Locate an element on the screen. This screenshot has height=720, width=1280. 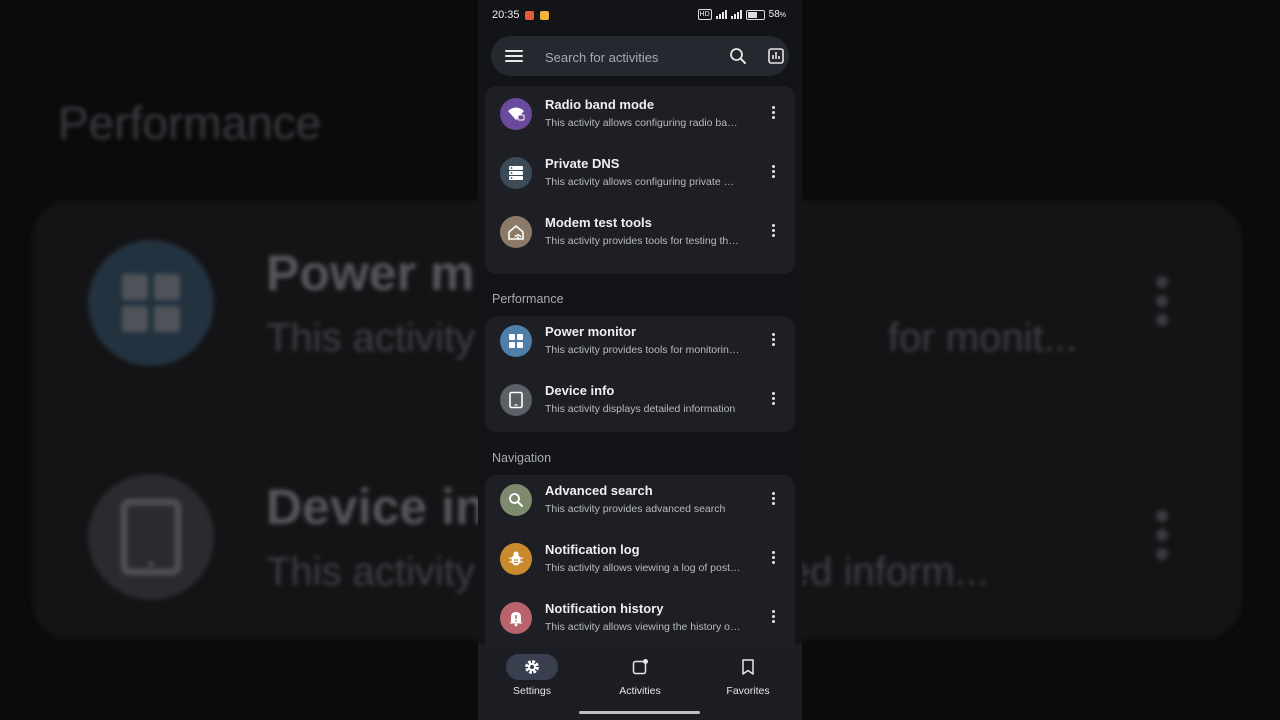
item-name: Modem test tools is located at coordinates (598, 222).